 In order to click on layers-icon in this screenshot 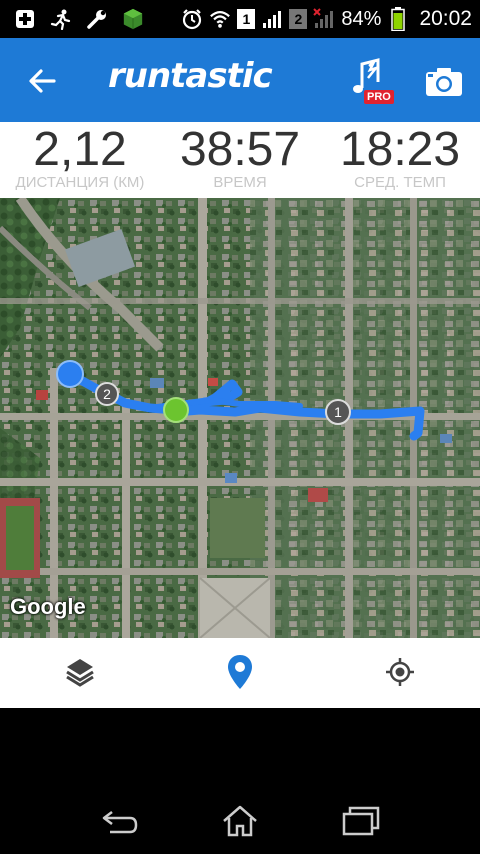, I will do `click(80, 672)`.